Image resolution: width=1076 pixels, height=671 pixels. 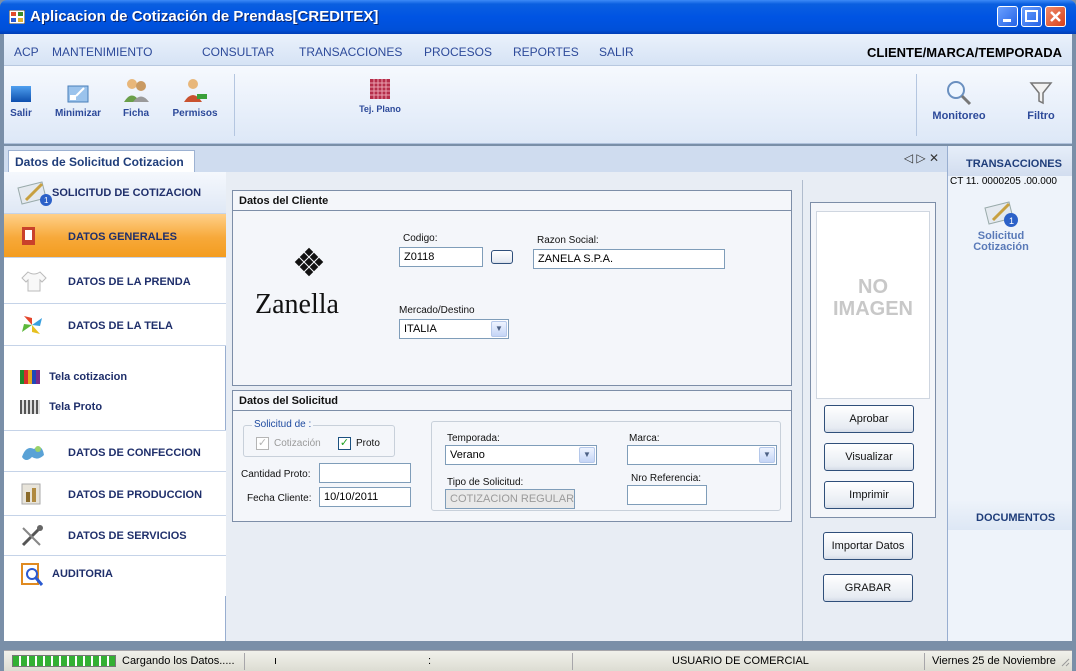 I want to click on mercado-label: Mercado/Destino, so click(x=437, y=310).